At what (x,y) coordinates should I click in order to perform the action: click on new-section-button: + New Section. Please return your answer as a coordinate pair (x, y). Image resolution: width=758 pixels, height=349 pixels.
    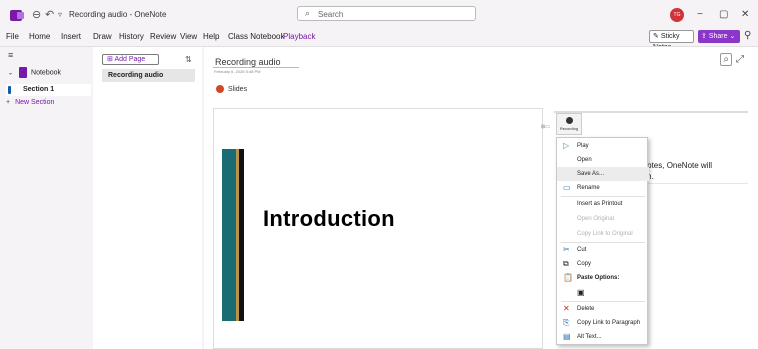
    Looking at the image, I should click on (30, 102).